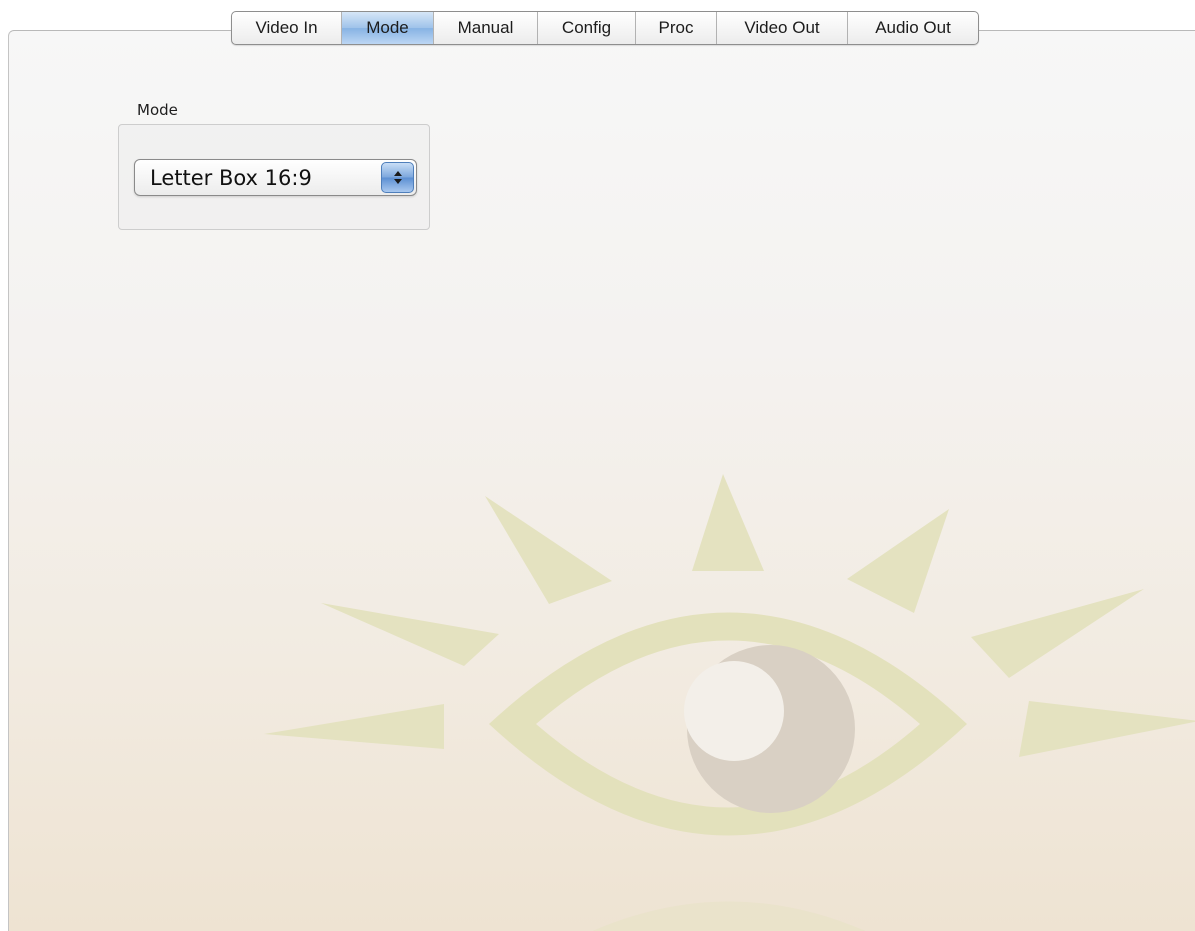  I want to click on tab-audio-out: Audio Out, so click(913, 28).